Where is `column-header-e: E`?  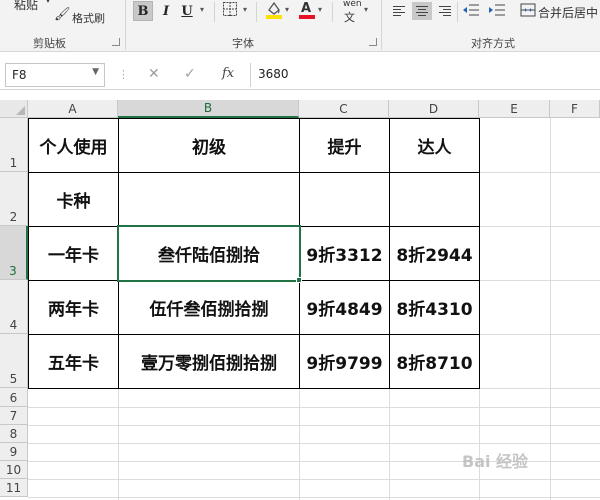 column-header-e: E is located at coordinates (514, 109).